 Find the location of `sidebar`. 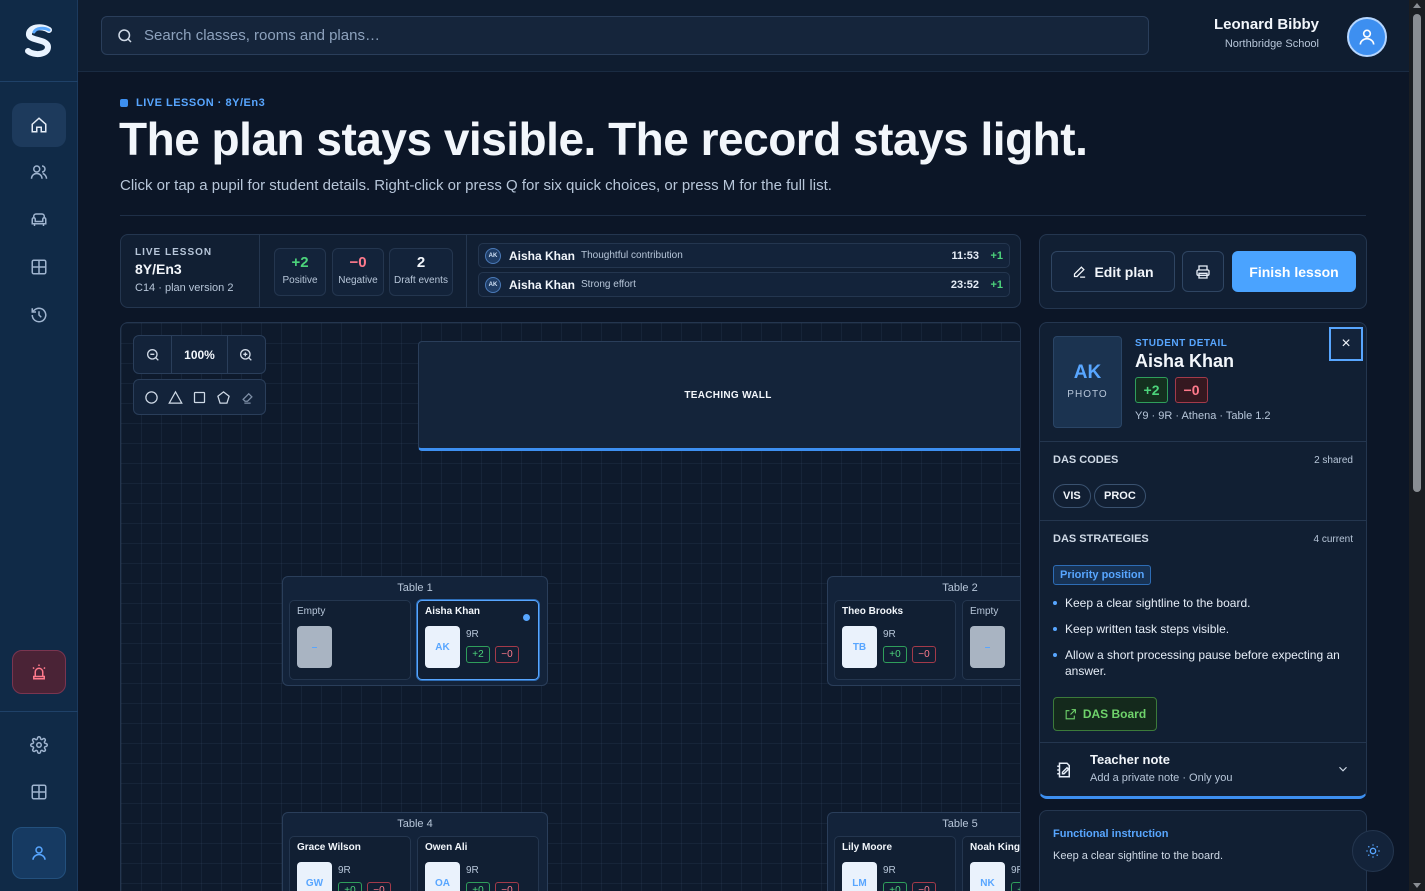

sidebar is located at coordinates (39, 445).